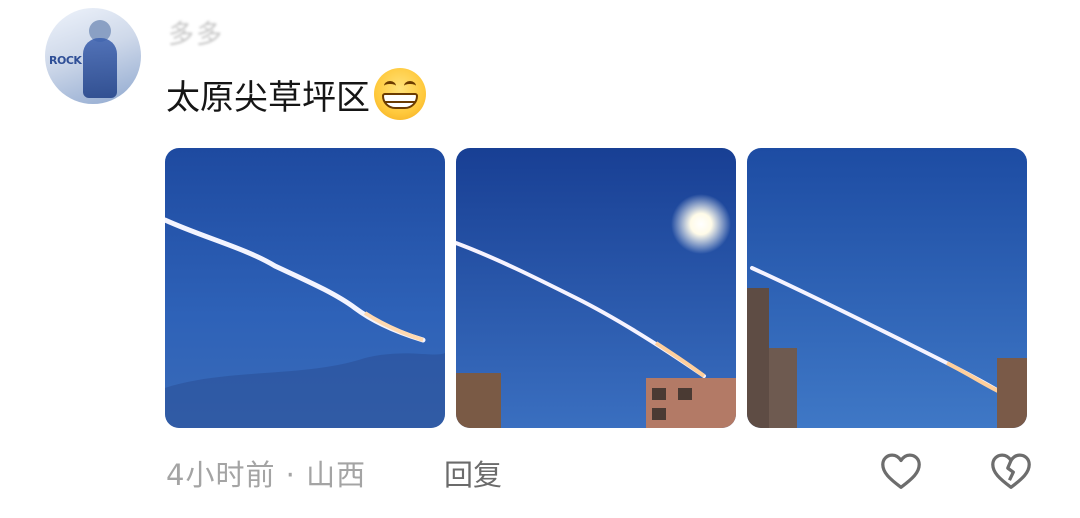 The height and width of the screenshot is (518, 1080). What do you see at coordinates (221, 475) in the screenshot?
I see `timestamp: 4小时前` at bounding box center [221, 475].